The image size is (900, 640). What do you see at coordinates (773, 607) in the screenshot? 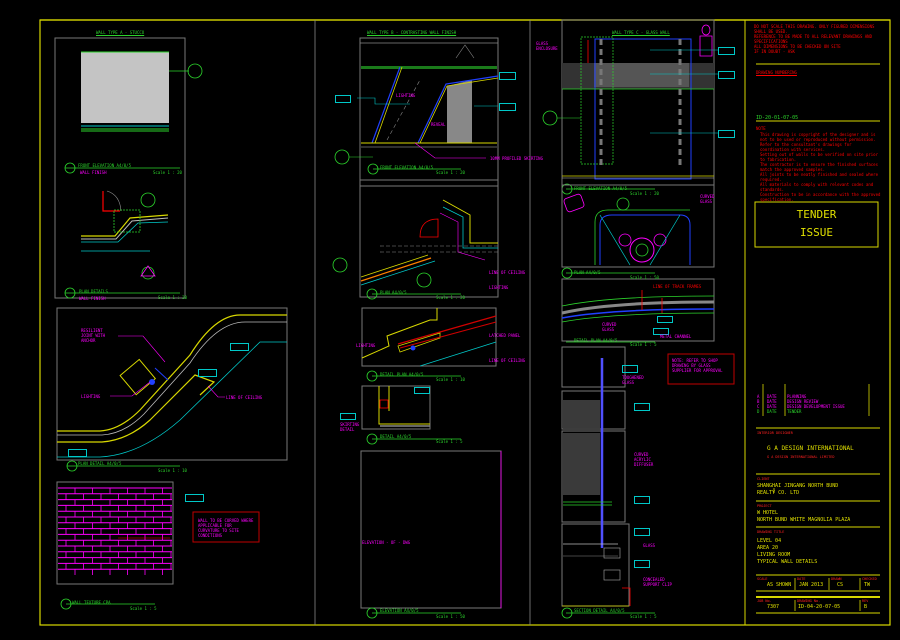
I see `job-value: 7307` at bounding box center [773, 607].